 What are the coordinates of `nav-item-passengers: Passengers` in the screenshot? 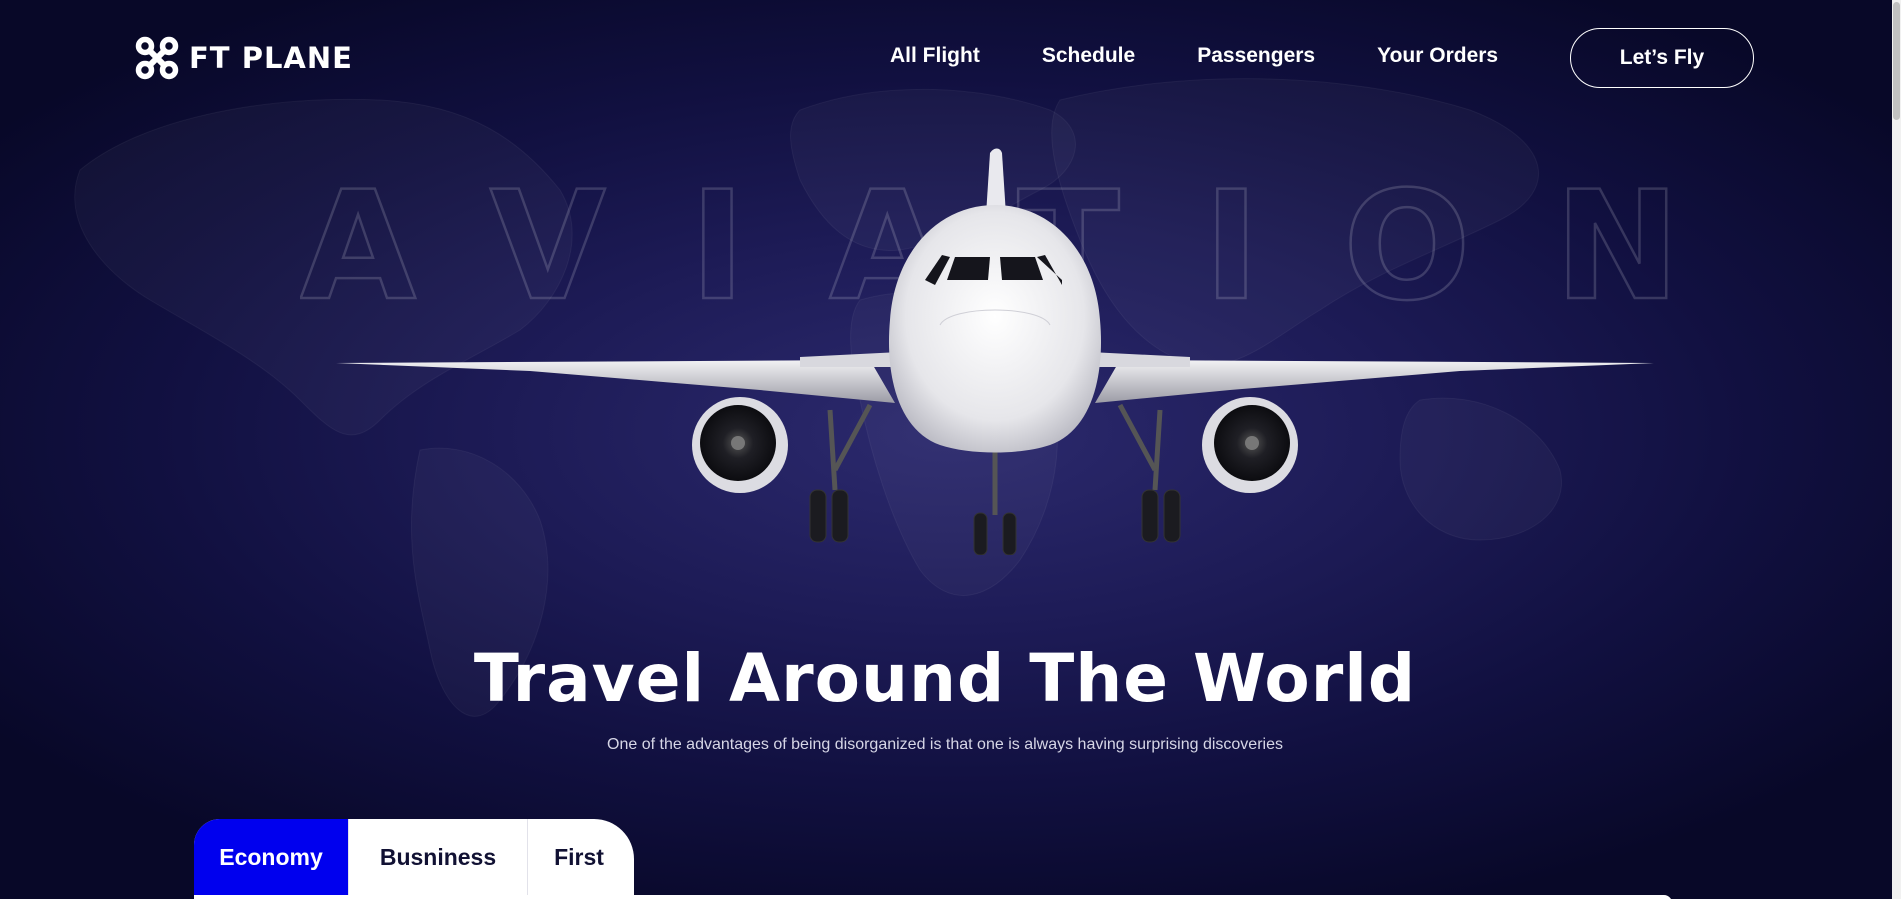 It's located at (1256, 56).